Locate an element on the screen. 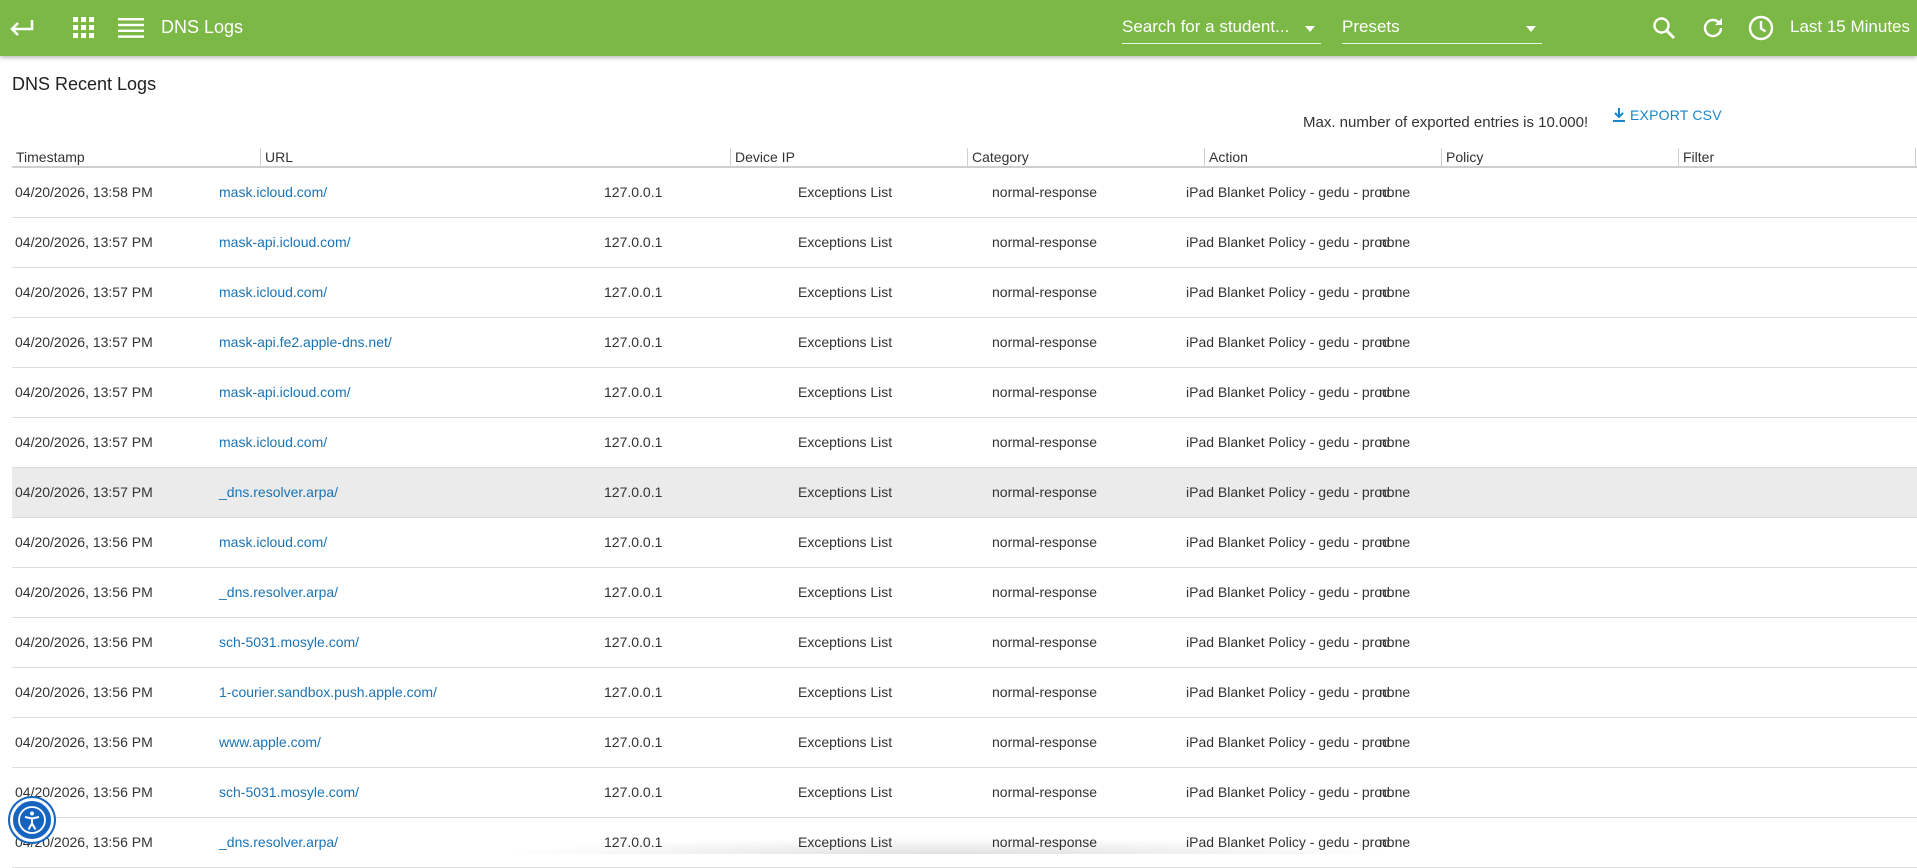  column-header-filter: Filter is located at coordinates (1797, 157).